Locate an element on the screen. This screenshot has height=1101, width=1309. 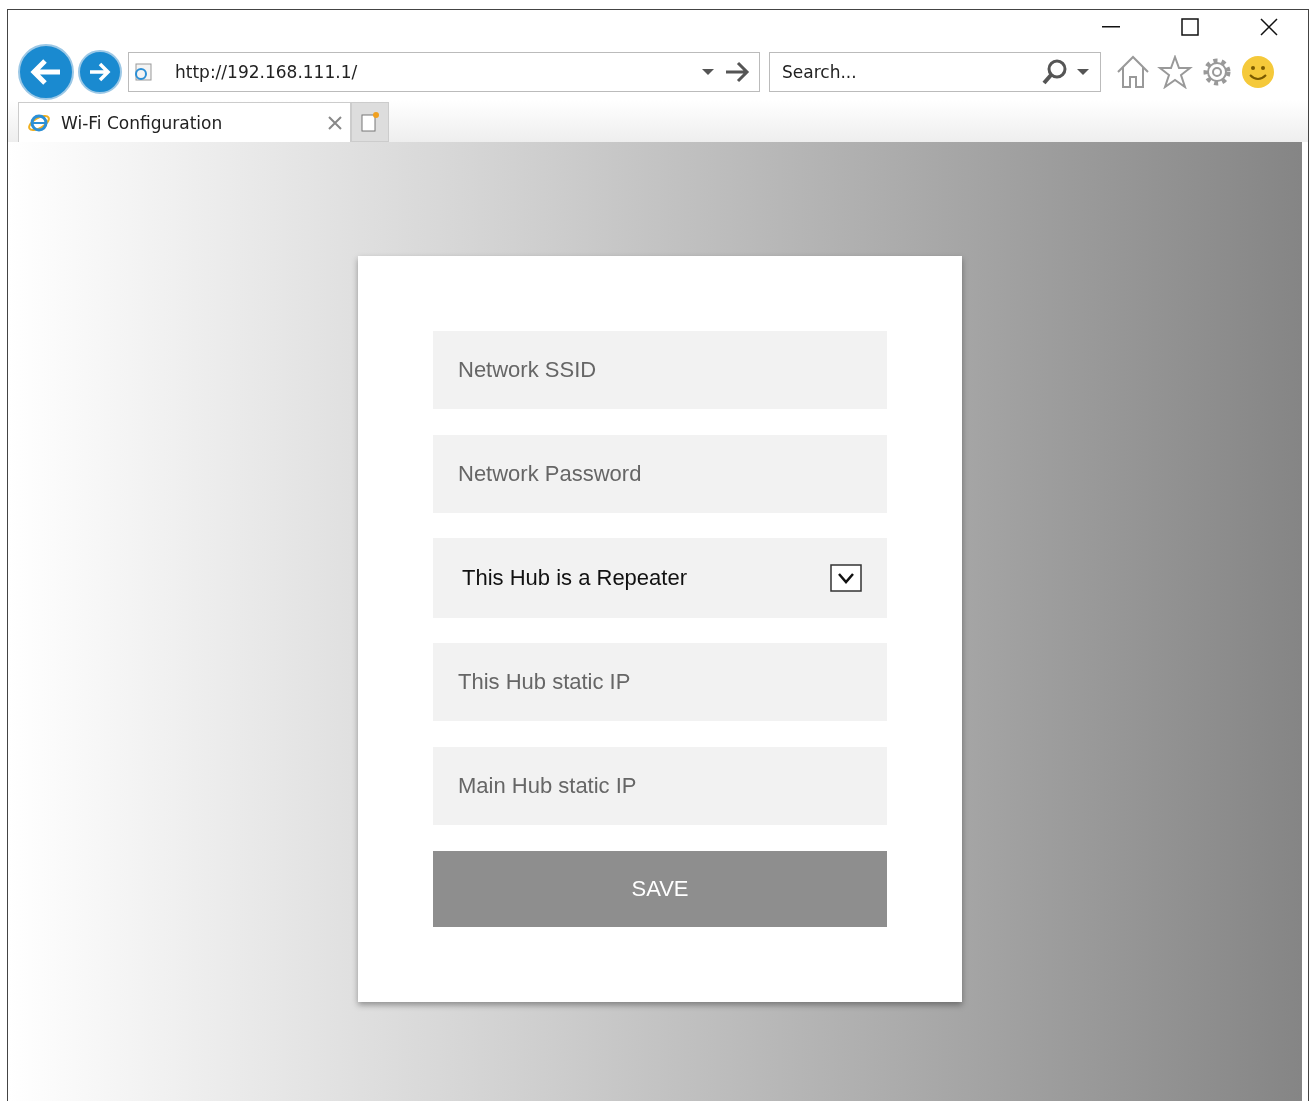
new-page-icon is located at coordinates (370, 122).